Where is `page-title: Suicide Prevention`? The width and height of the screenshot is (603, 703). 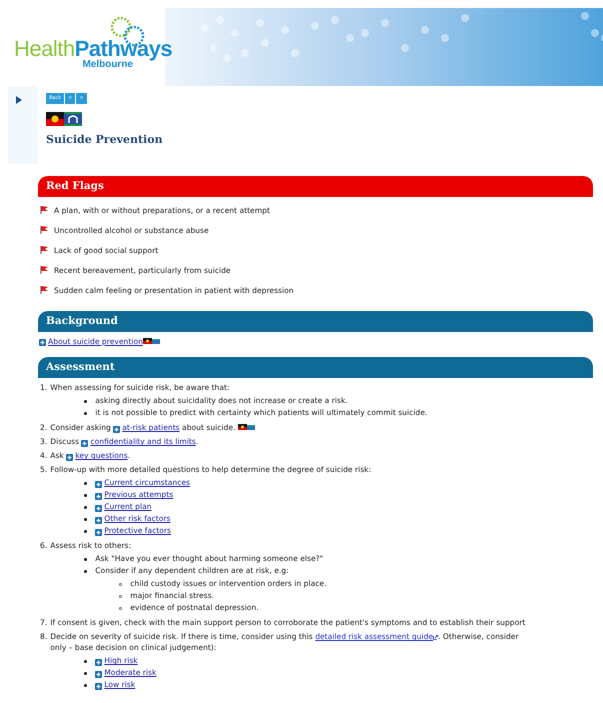
page-title: Suicide Prevention is located at coordinates (105, 140).